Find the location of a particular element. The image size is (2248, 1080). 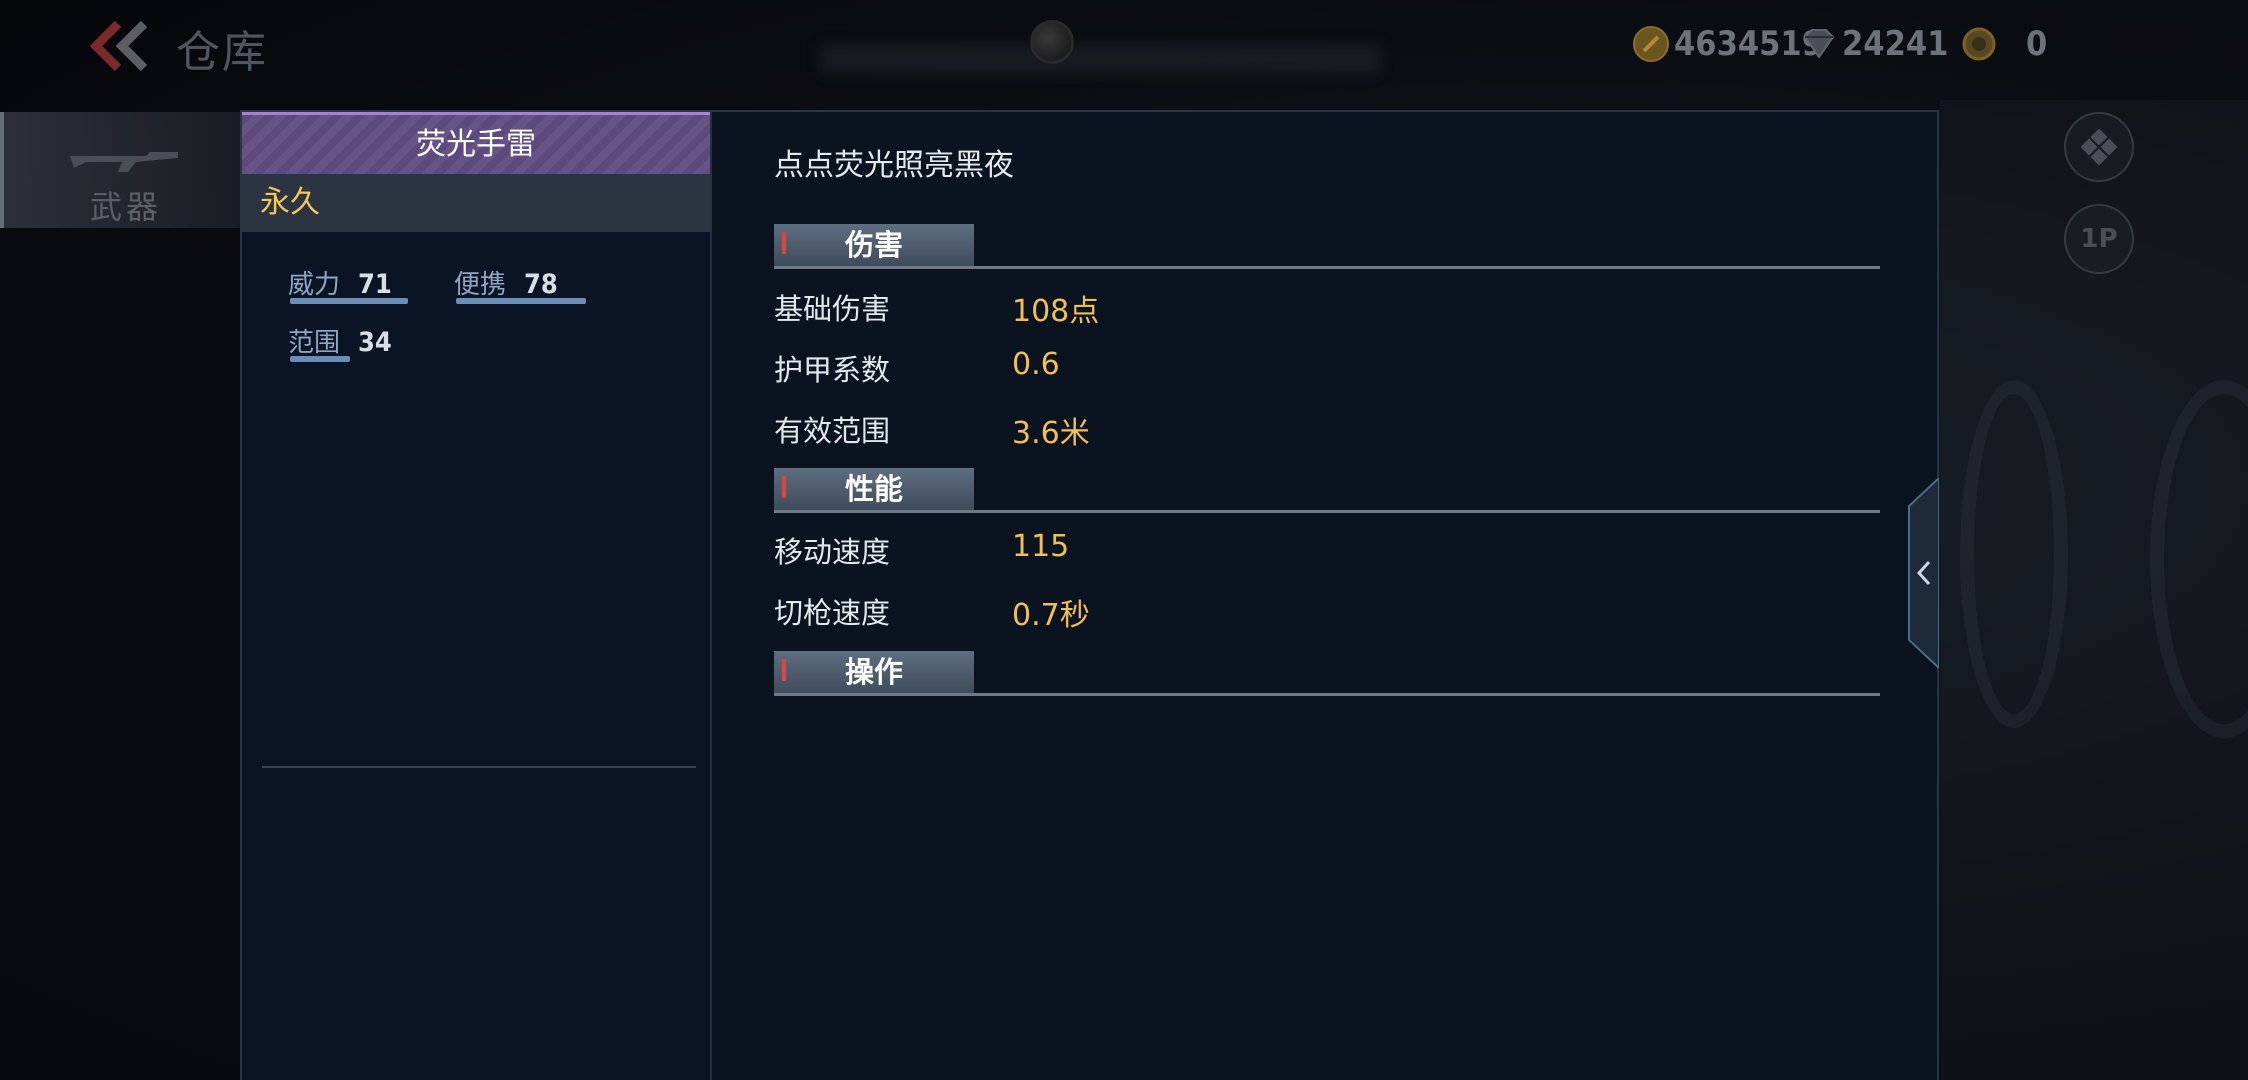

token-icon is located at coordinates (1979, 44).